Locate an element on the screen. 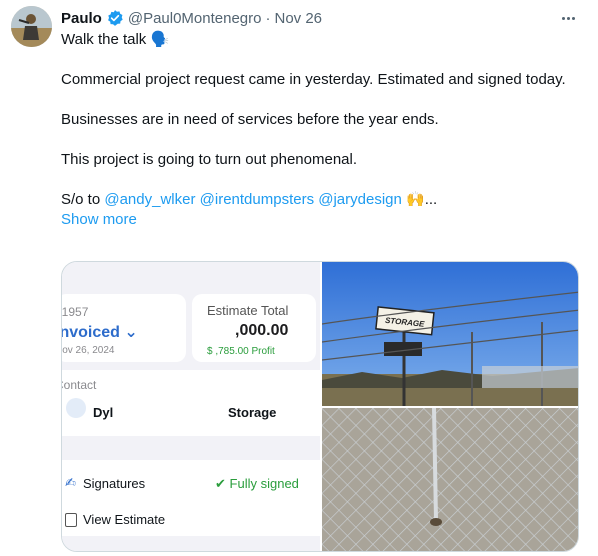 The image size is (598, 556). tweet-date: Nov 26 is located at coordinates (299, 18).